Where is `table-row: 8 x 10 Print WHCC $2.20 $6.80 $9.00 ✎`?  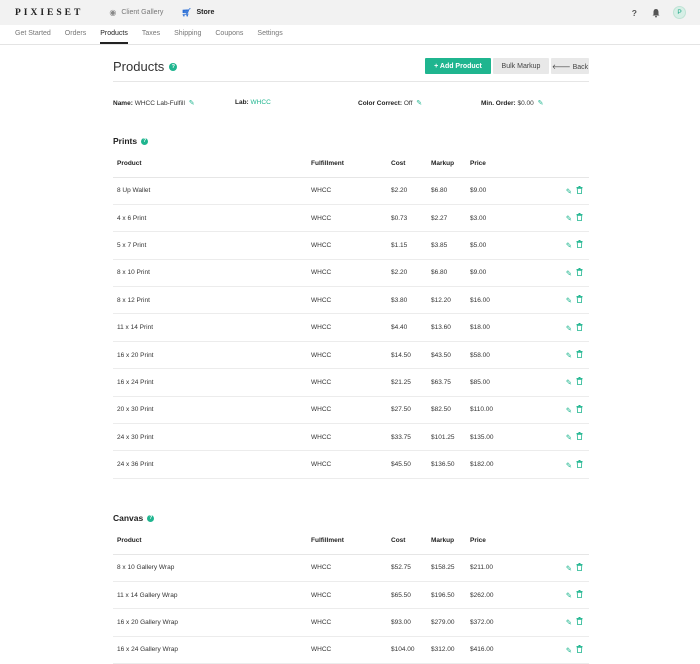
table-row: 8 x 10 Print WHCC $2.20 $6.80 $9.00 ✎ is located at coordinates (351, 273).